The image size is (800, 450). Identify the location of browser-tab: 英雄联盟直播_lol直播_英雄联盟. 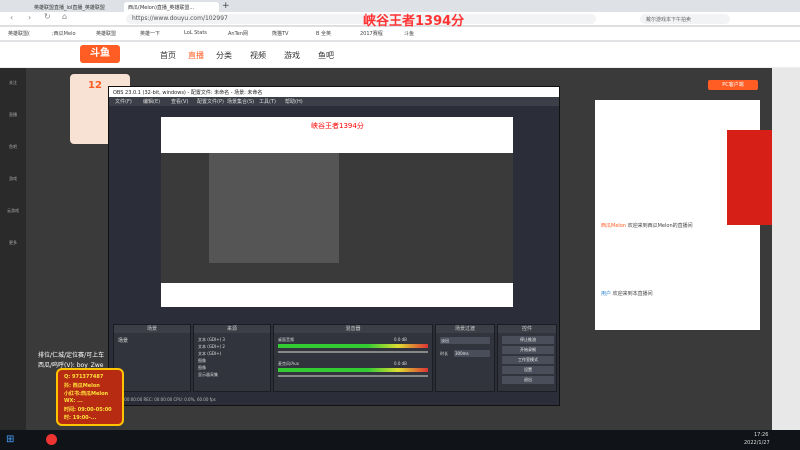
(75, 7).